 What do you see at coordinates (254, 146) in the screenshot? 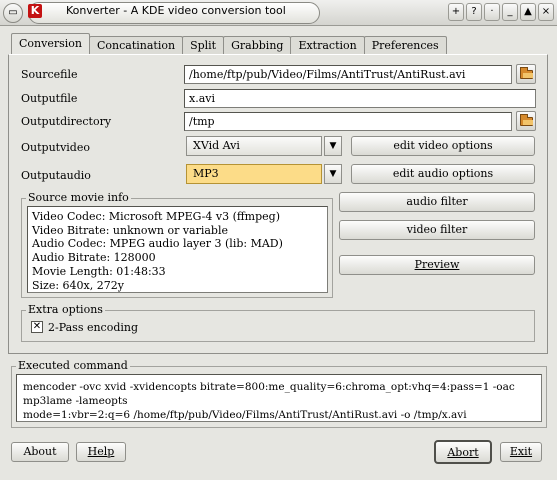
I see `outputvideo-select: XVid Avi` at bounding box center [254, 146].